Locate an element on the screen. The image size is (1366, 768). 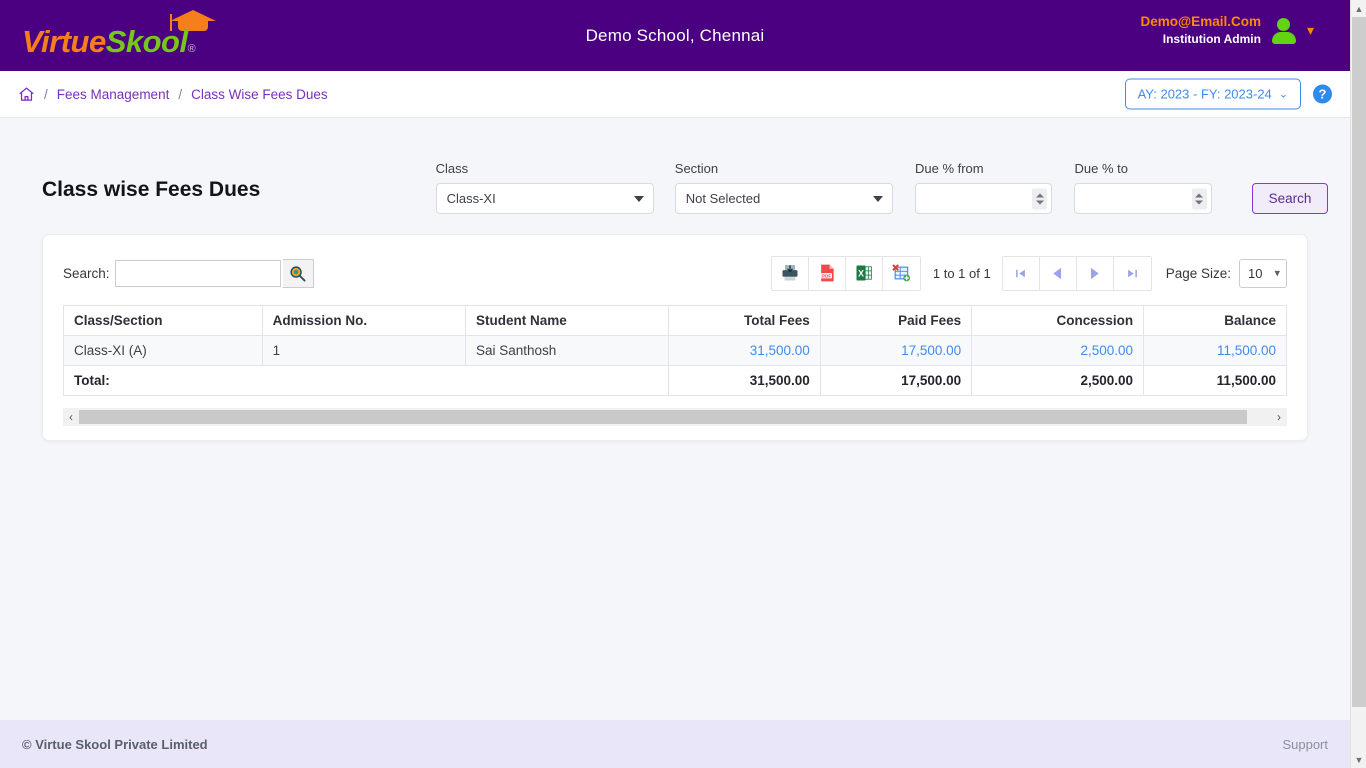
column-header-student-name: Student Name is located at coordinates (567, 320).